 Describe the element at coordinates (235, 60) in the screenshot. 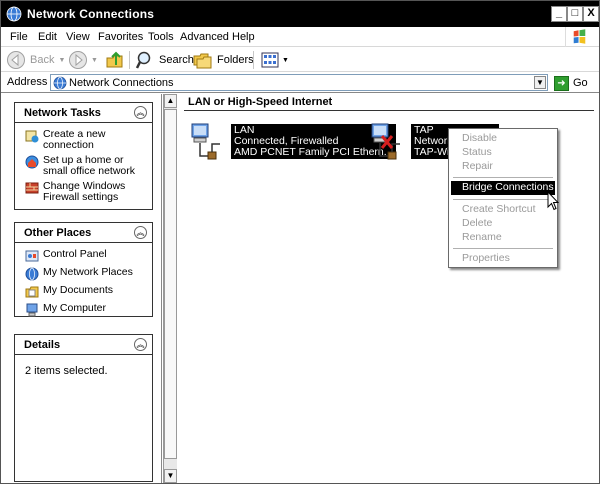

I see `folders-label: Folders` at that location.